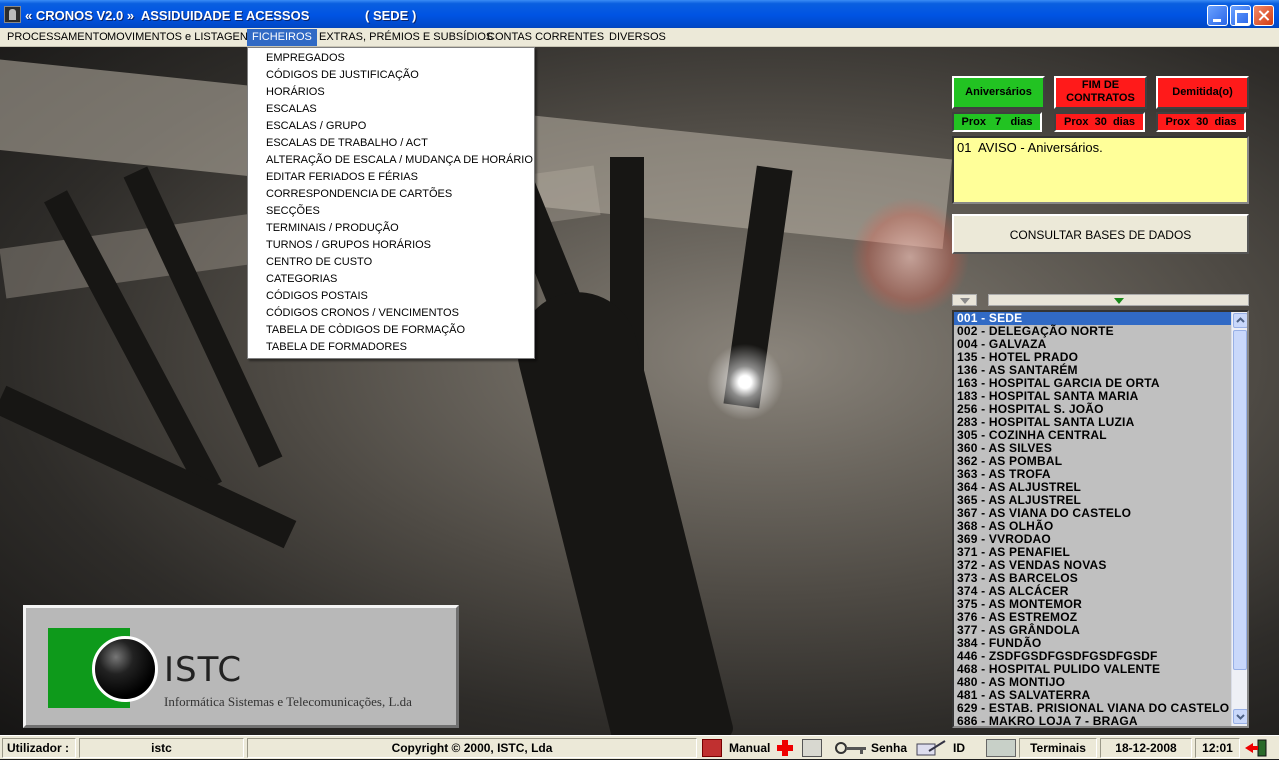  I want to click on aniversarios-button: Aniversários, so click(998, 92).